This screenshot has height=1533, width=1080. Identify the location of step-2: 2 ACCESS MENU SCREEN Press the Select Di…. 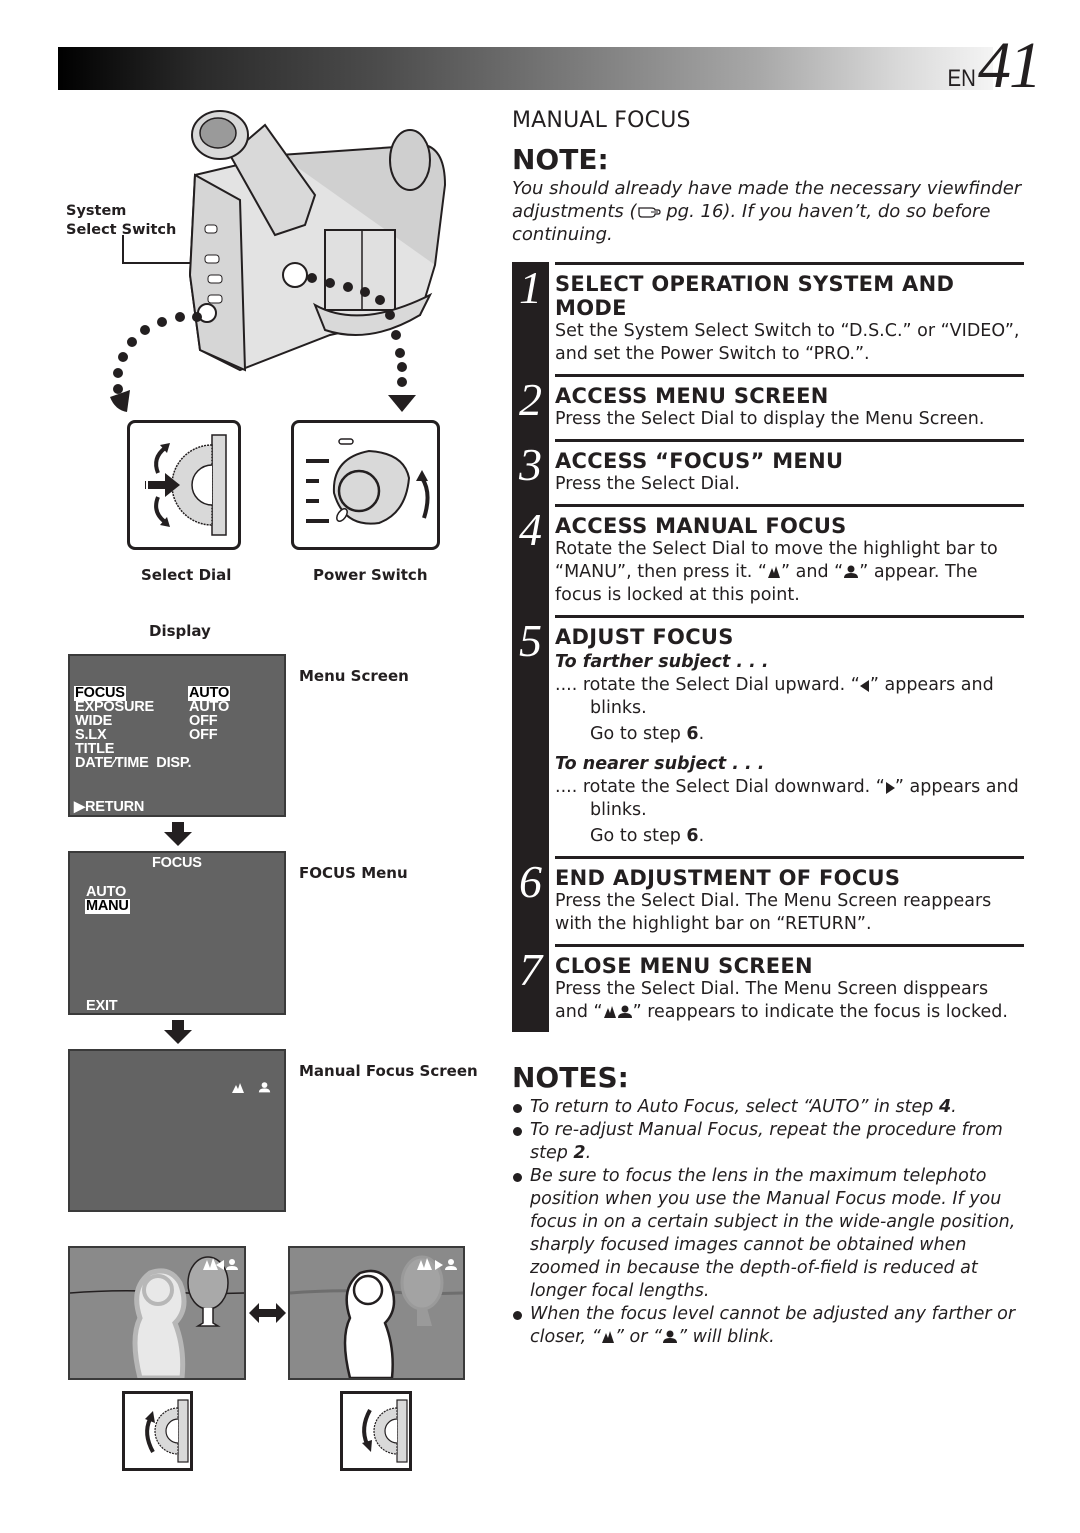
(768, 406).